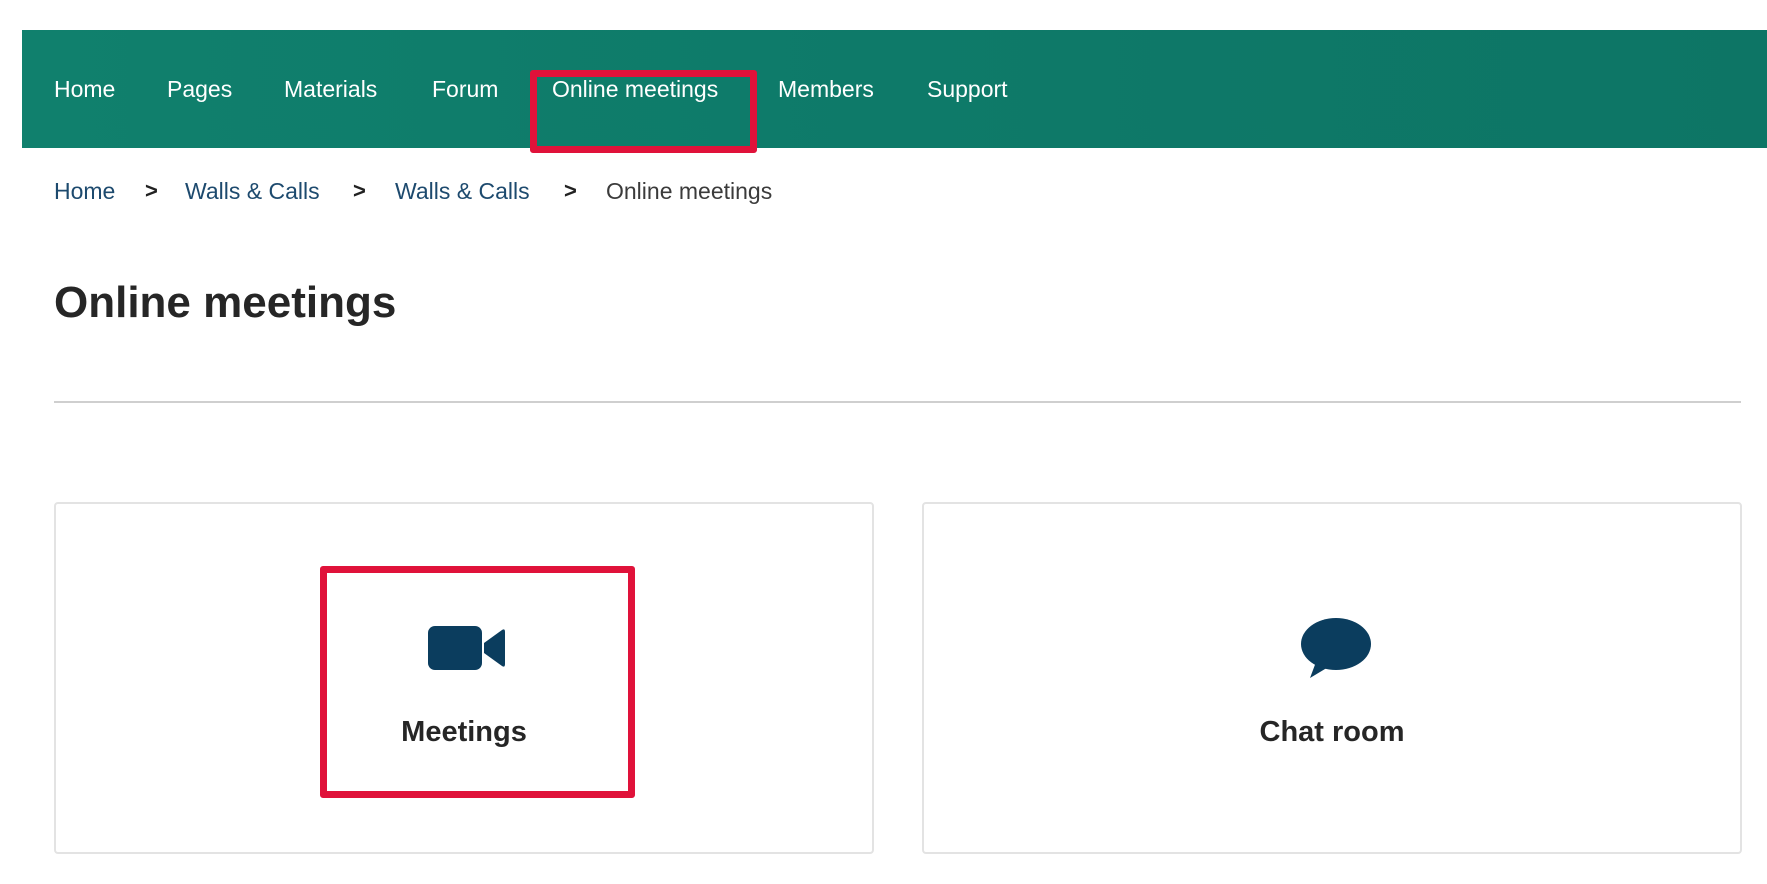  What do you see at coordinates (465, 89) in the screenshot?
I see `nav-item-forum: Forum` at bounding box center [465, 89].